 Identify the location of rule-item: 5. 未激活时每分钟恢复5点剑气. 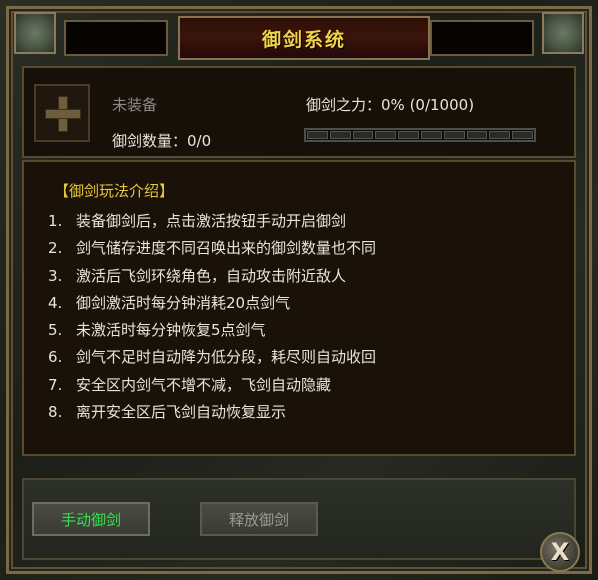
(212, 330).